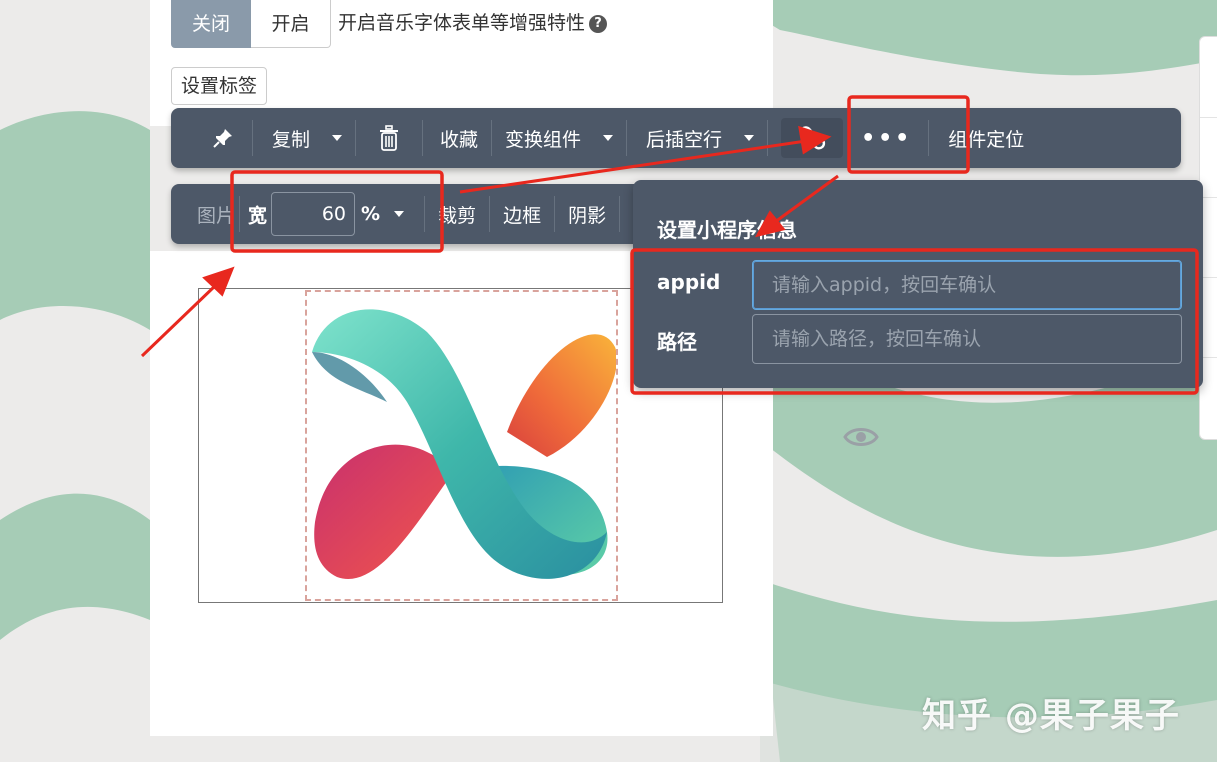  I want to click on miniprogram-popover: 设置小程序信息 appid 路径, so click(918, 284).